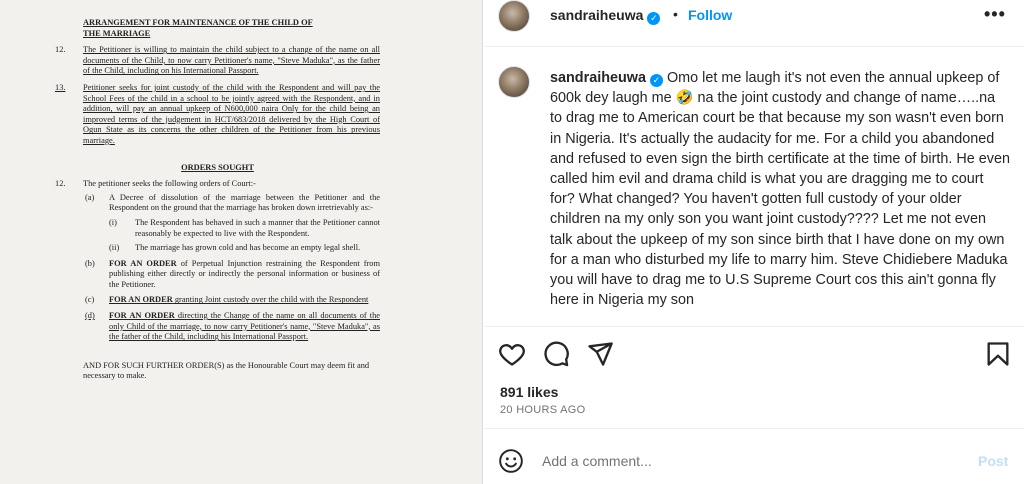 This screenshot has height=484, width=1024. What do you see at coordinates (998, 354) in the screenshot?
I see `bookmark-icon` at bounding box center [998, 354].